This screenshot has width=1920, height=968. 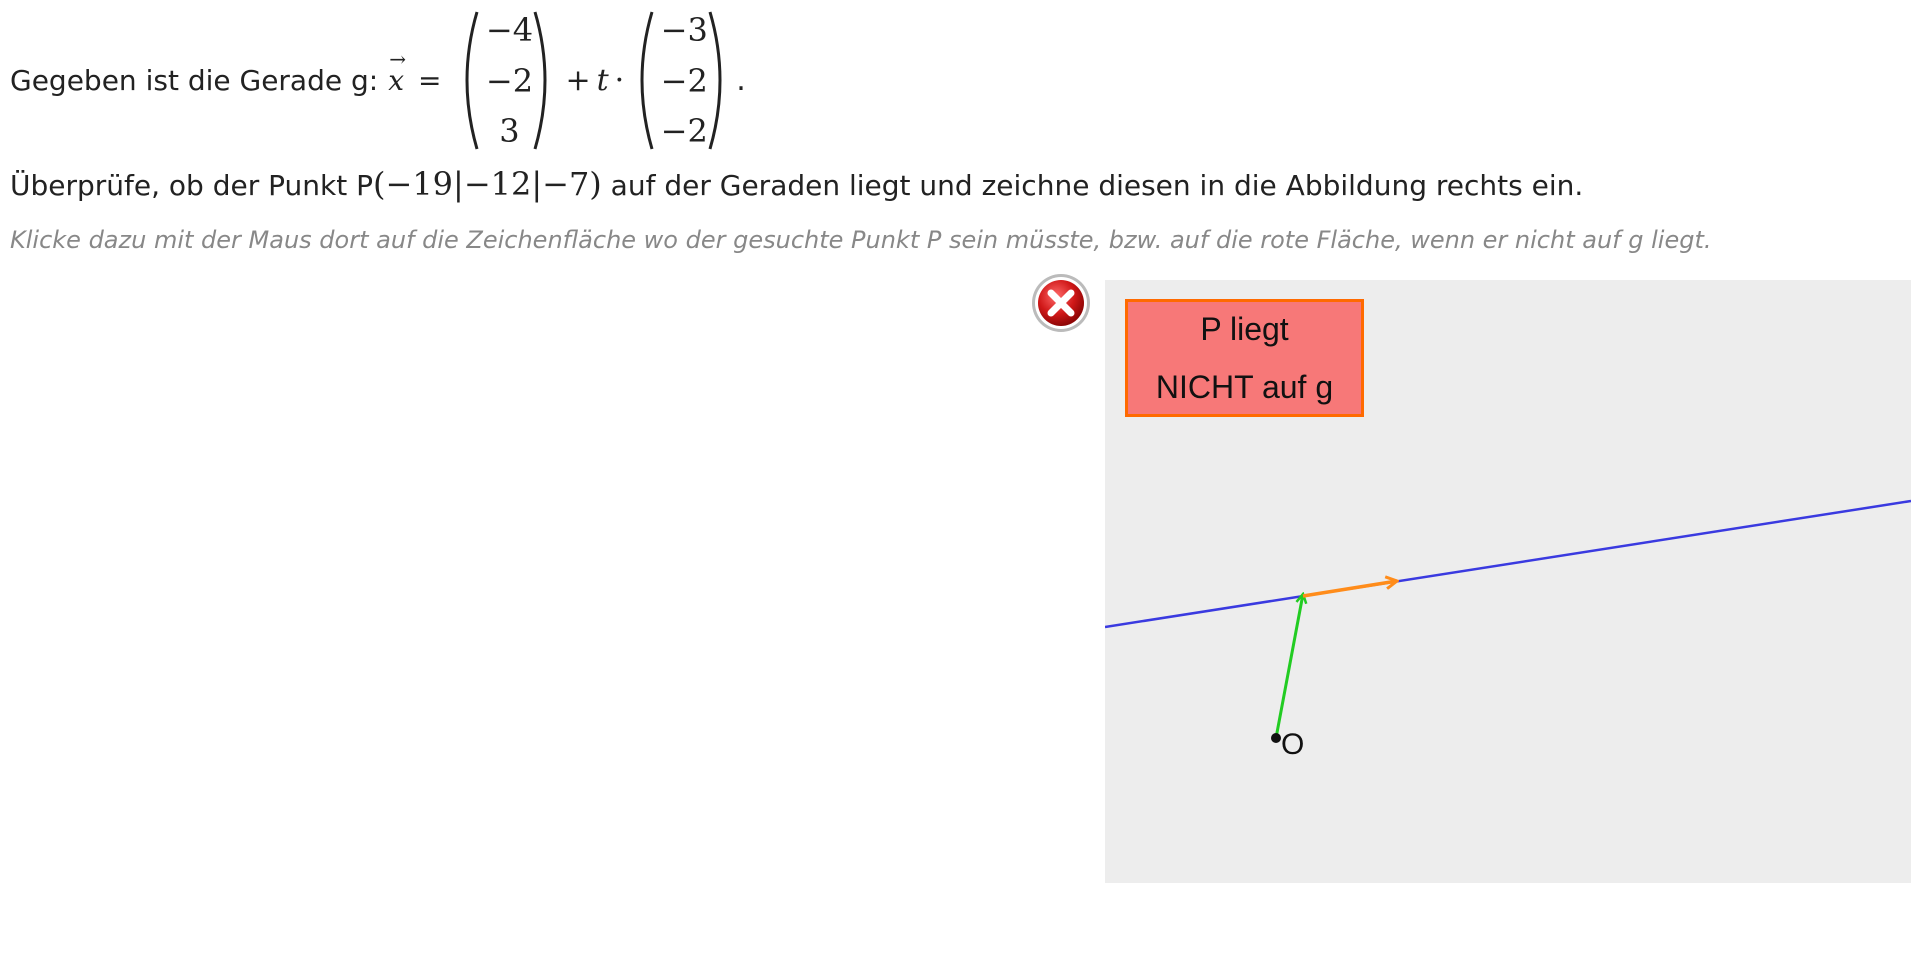 I want to click on point-coordinates: (−19|−12|−7), so click(x=487, y=184).